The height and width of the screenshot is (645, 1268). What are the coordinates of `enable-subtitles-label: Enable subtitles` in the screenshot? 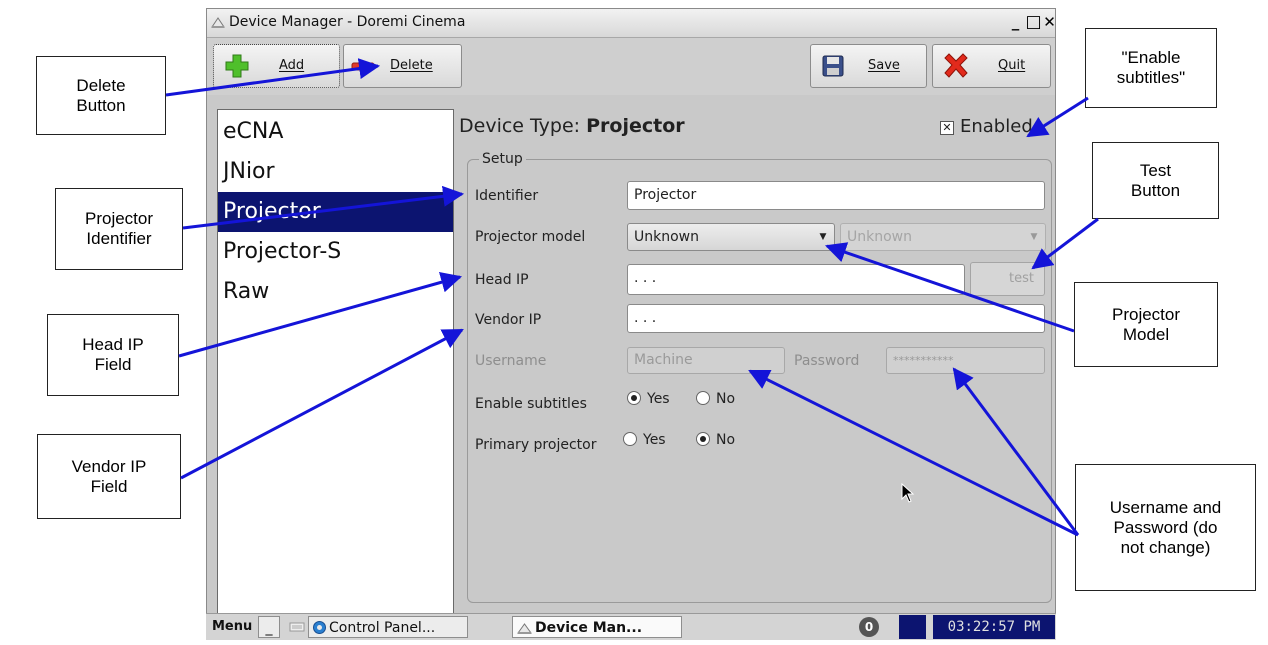 It's located at (531, 404).